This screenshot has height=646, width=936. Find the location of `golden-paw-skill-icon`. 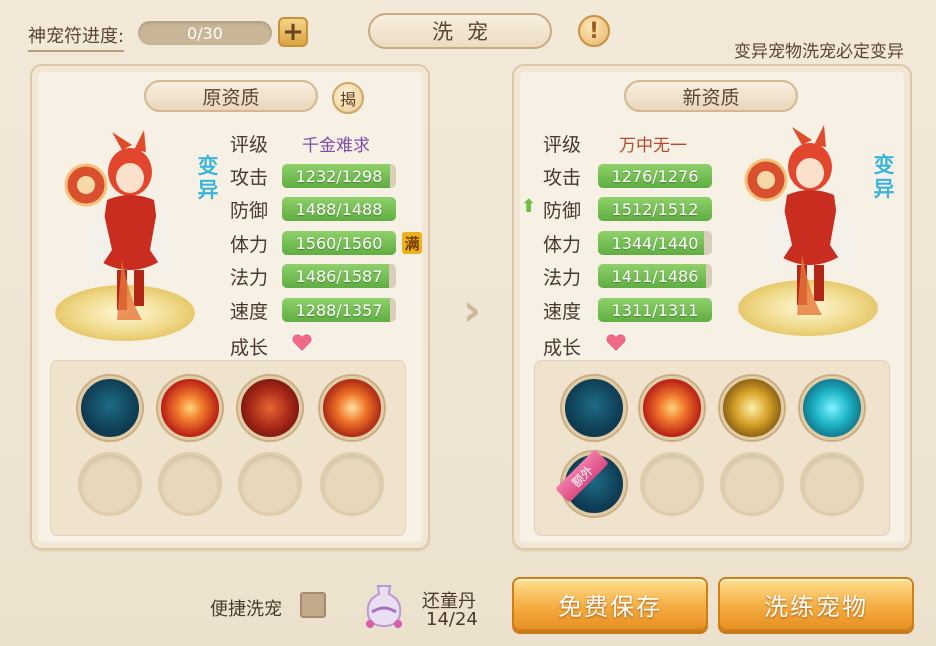

golden-paw-skill-icon is located at coordinates (752, 408).